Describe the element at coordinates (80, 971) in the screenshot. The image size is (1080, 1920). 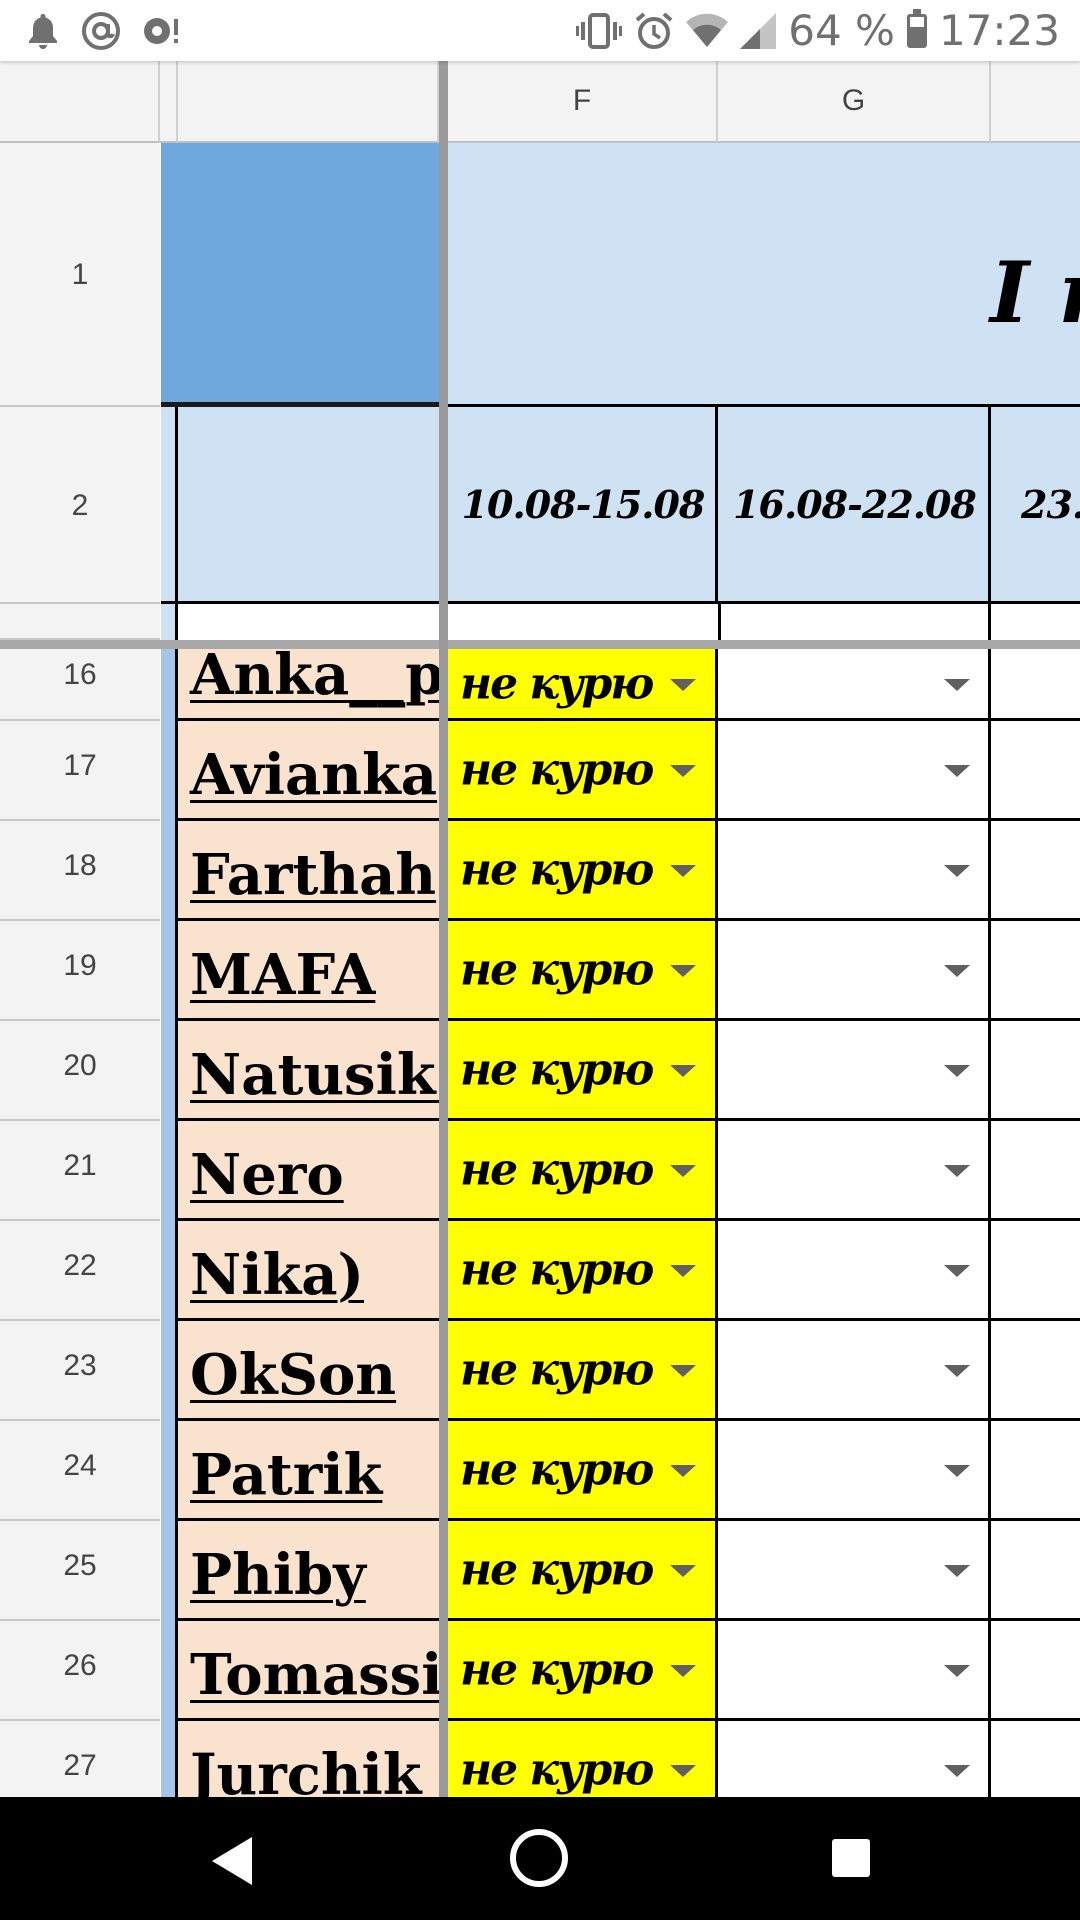
I see `row-header: 19` at that location.